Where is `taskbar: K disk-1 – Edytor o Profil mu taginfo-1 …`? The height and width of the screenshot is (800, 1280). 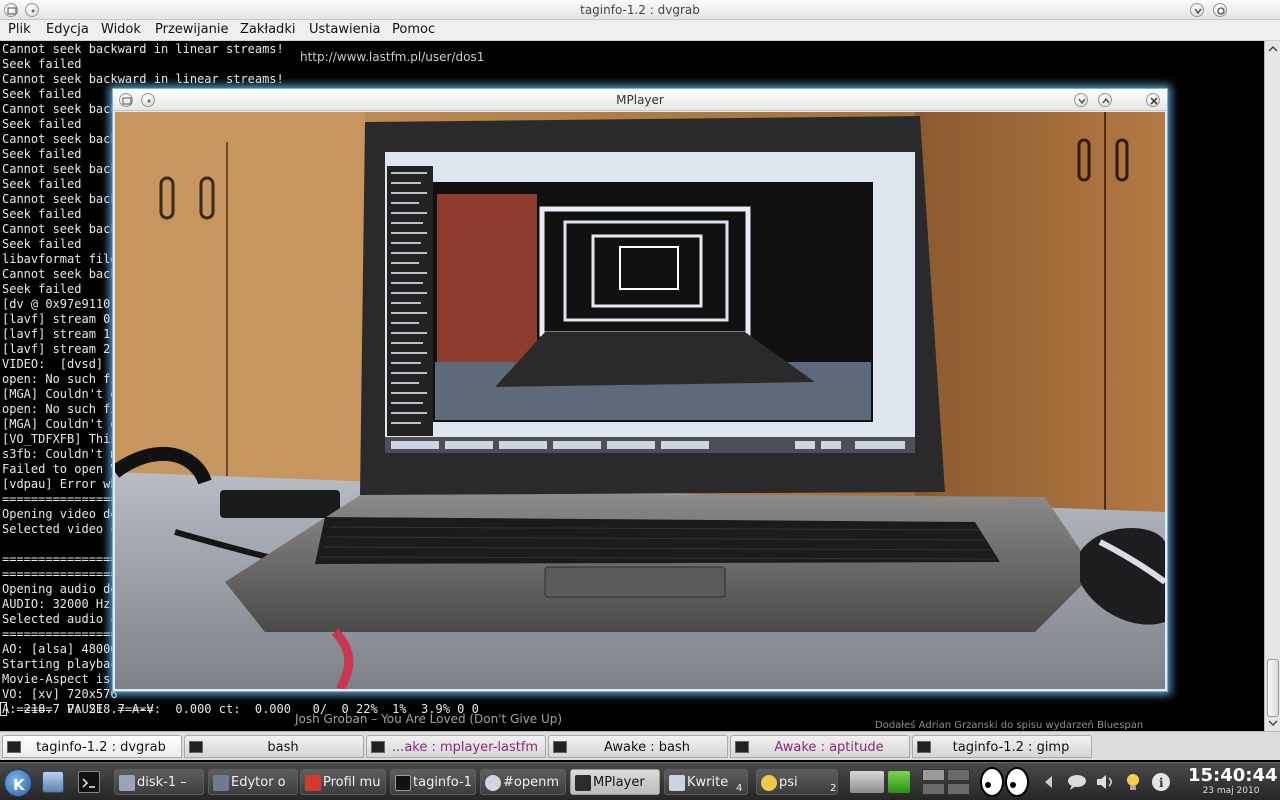
taskbar: K disk-1 – Edytor o Profil mu taginfo-1 … is located at coordinates (640, 781).